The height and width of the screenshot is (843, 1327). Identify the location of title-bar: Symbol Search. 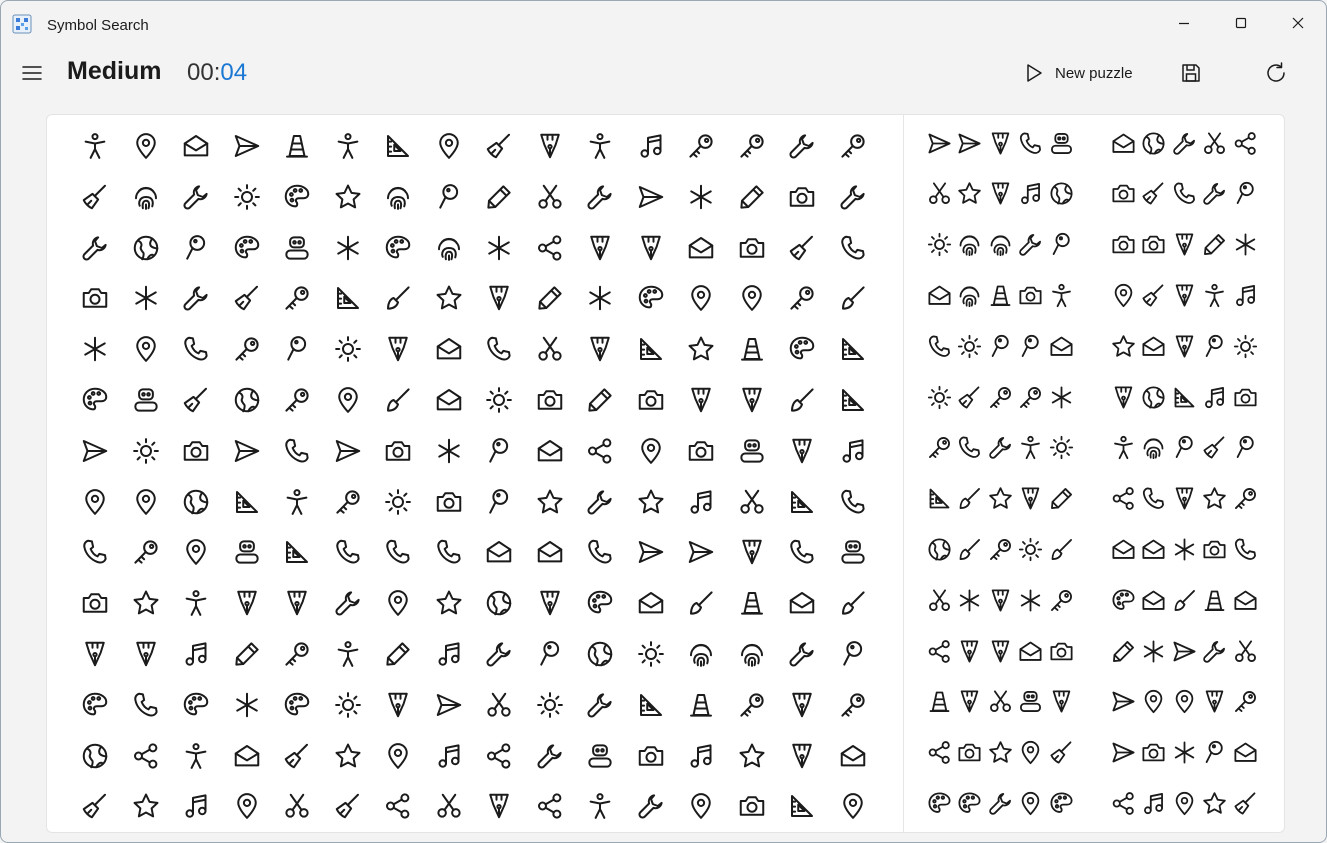
(663, 23).